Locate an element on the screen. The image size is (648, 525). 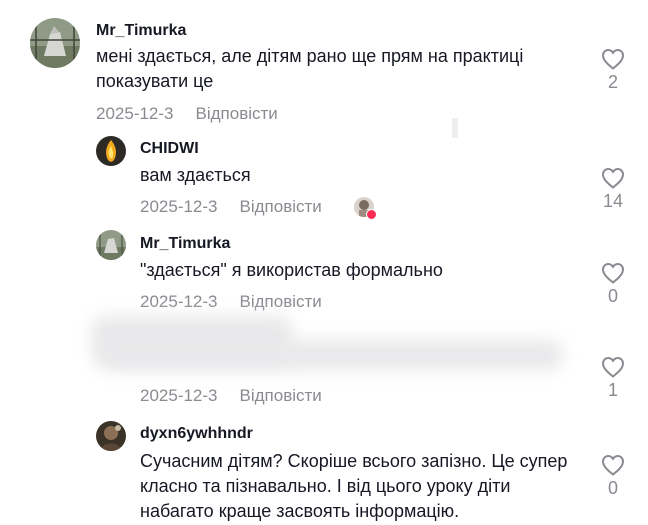
comment-text: вам здається is located at coordinates (195, 175).